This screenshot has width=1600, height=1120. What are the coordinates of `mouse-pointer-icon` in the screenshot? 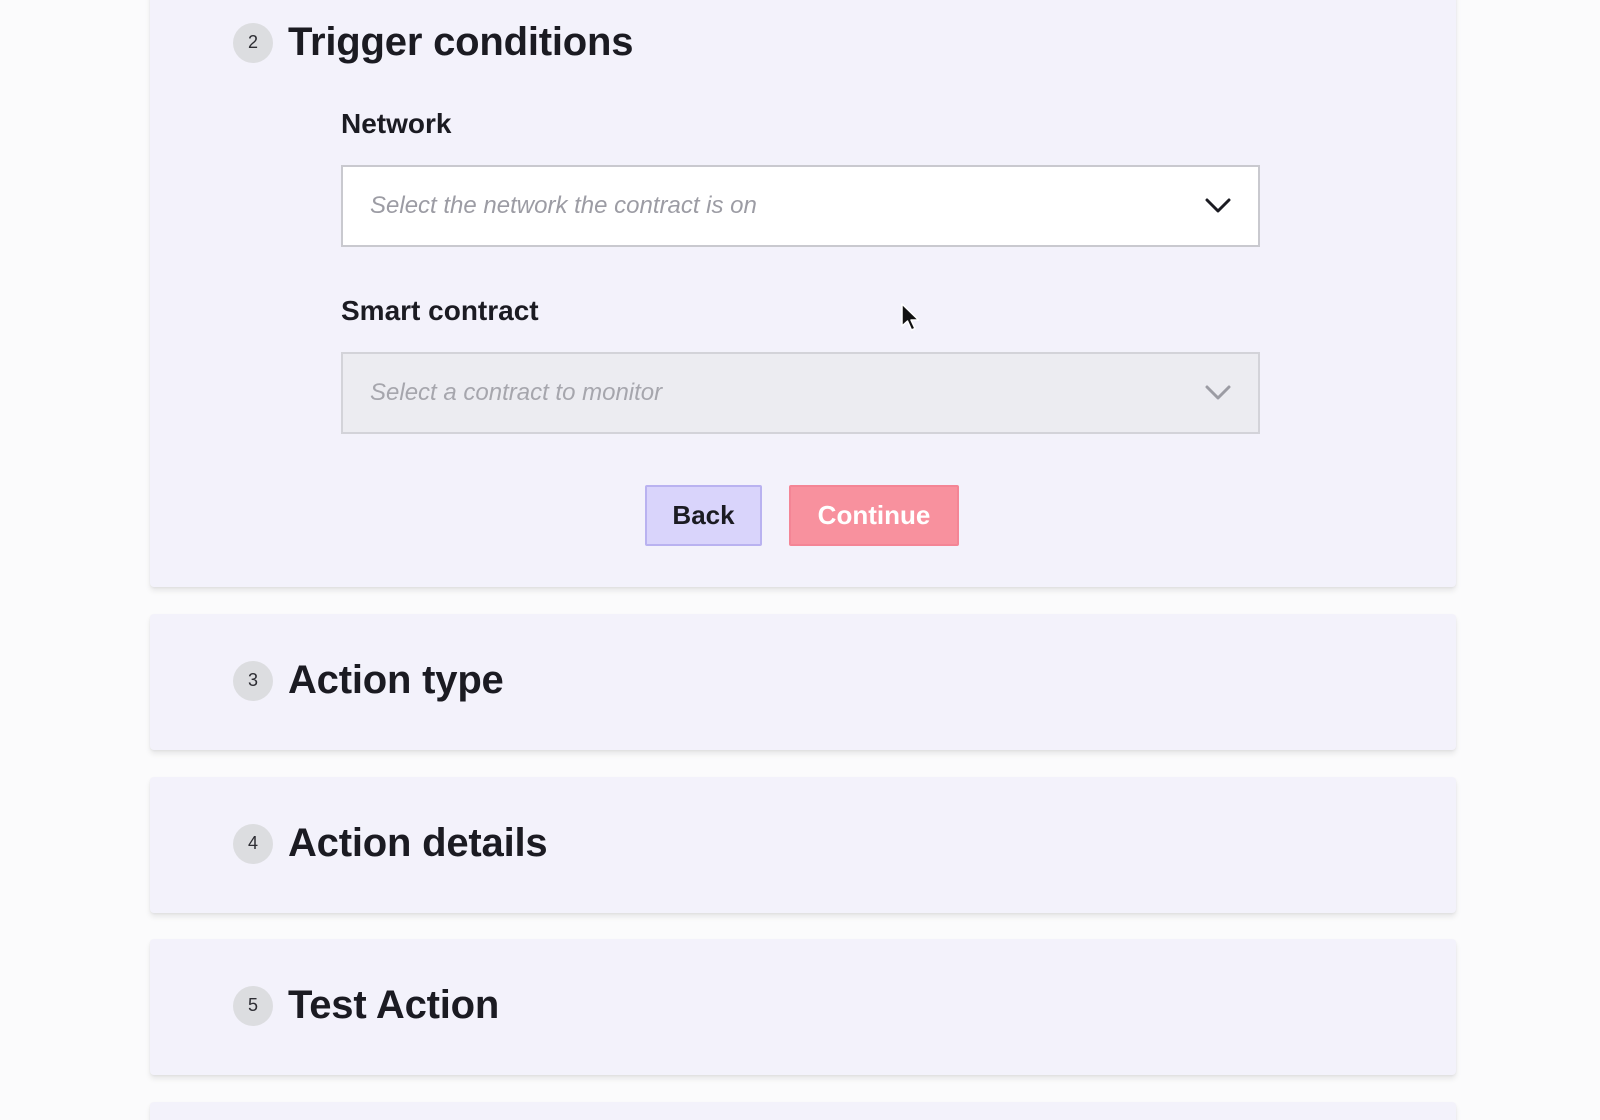 It's located at (910, 317).